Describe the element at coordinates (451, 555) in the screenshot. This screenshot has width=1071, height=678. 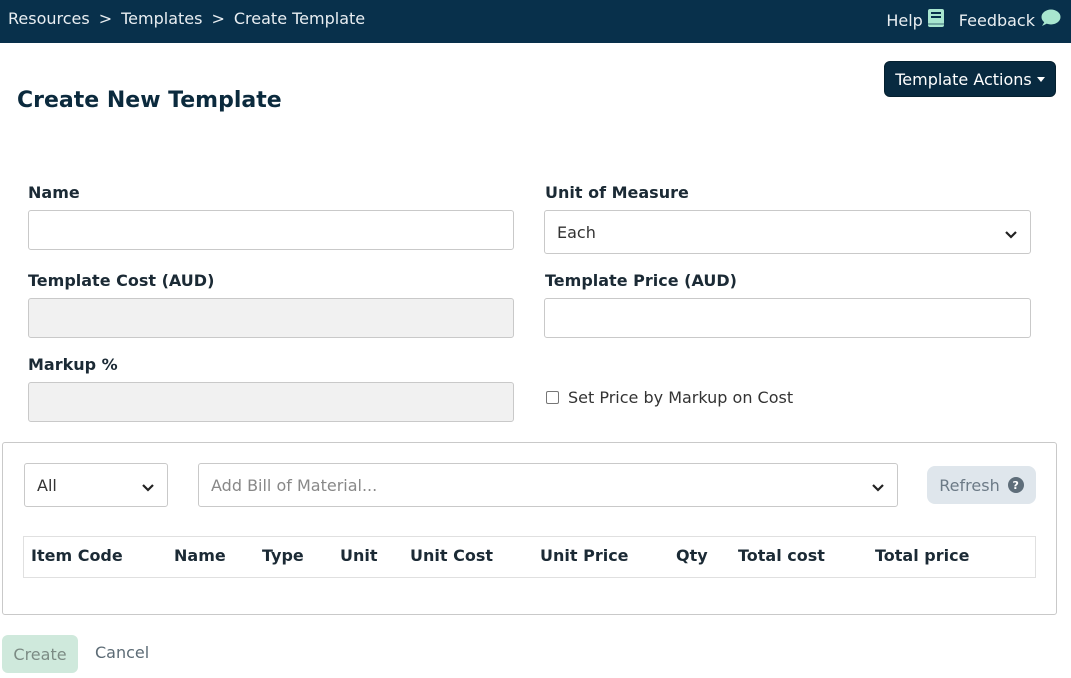
I see `column-header-unit-cost: Unit Cost` at that location.